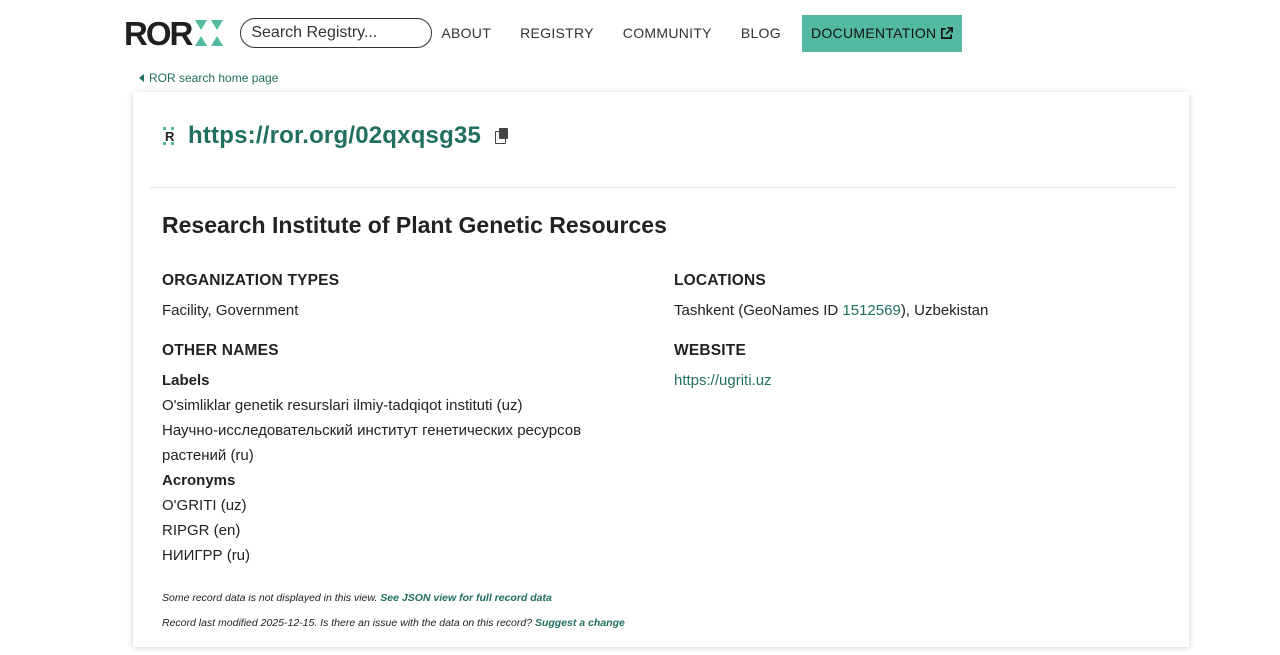 Image resolution: width=1280 pixels, height=655 pixels. Describe the element at coordinates (204, 505) in the screenshot. I see `acronym-item: O'GRITI (uz)` at that location.